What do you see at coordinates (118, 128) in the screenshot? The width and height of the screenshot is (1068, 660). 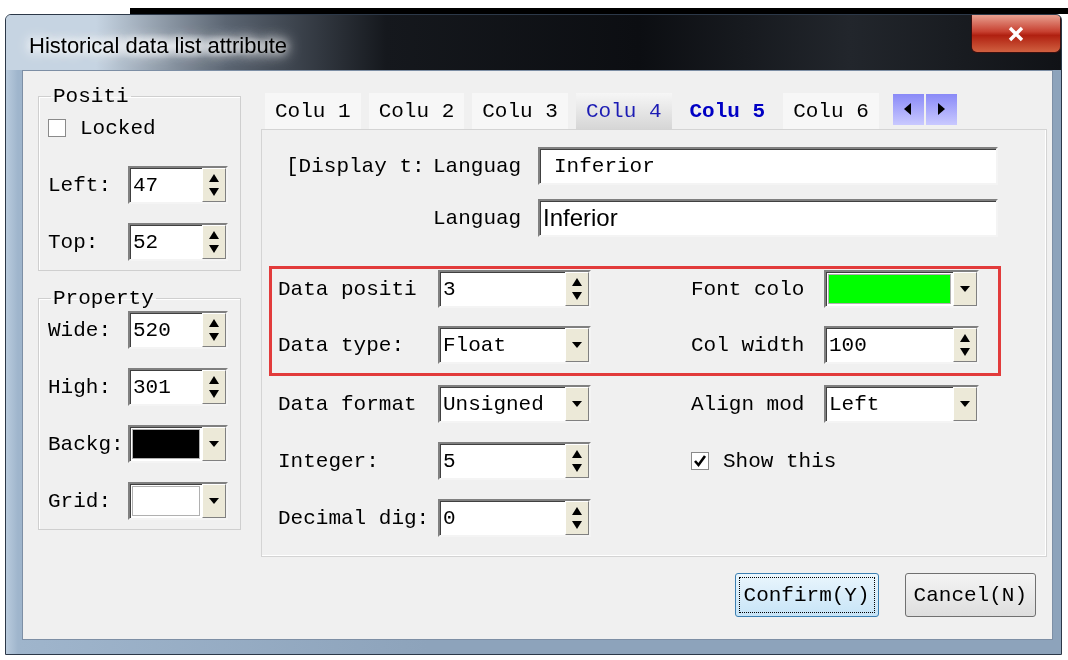 I see `checkbox-label: Locked` at bounding box center [118, 128].